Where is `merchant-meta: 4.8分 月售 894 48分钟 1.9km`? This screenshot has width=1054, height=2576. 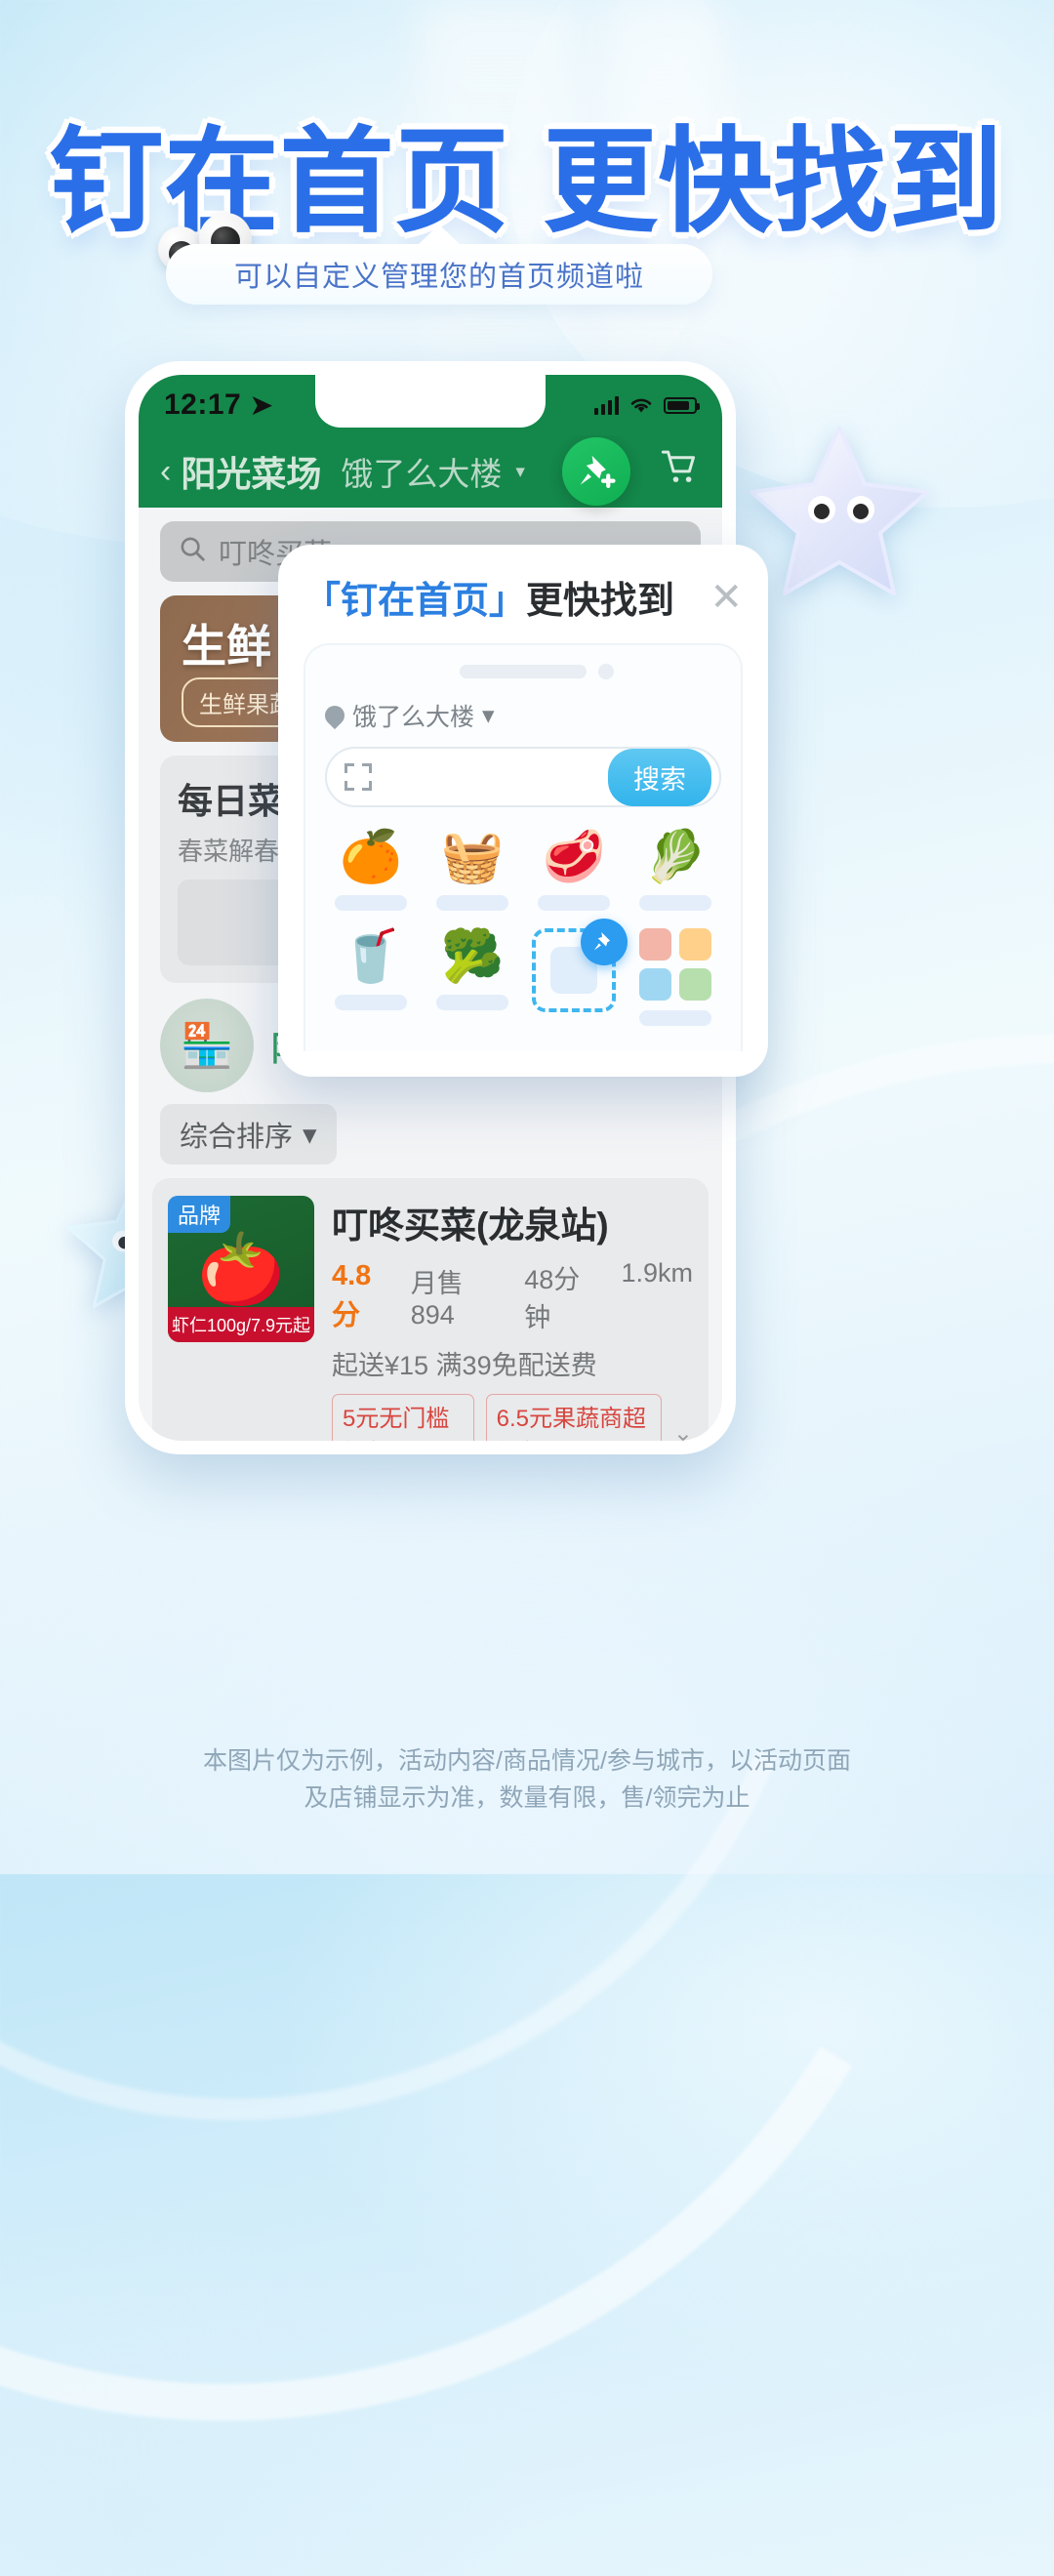 merchant-meta: 4.8分 月售 894 48分钟 1.9km is located at coordinates (512, 1296).